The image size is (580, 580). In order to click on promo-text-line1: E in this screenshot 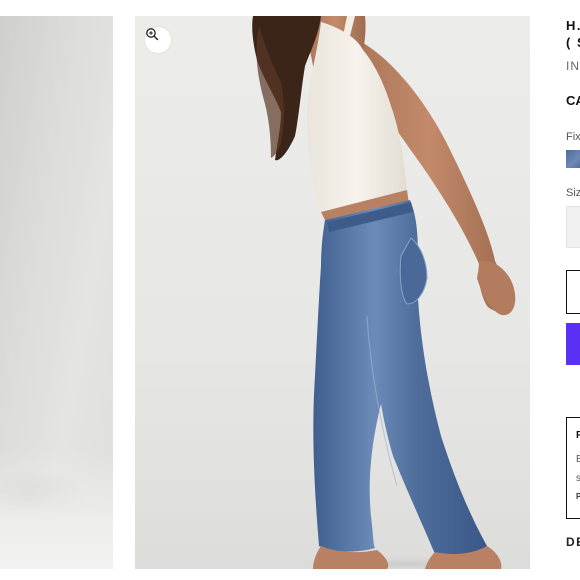, I will do `click(578, 459)`.